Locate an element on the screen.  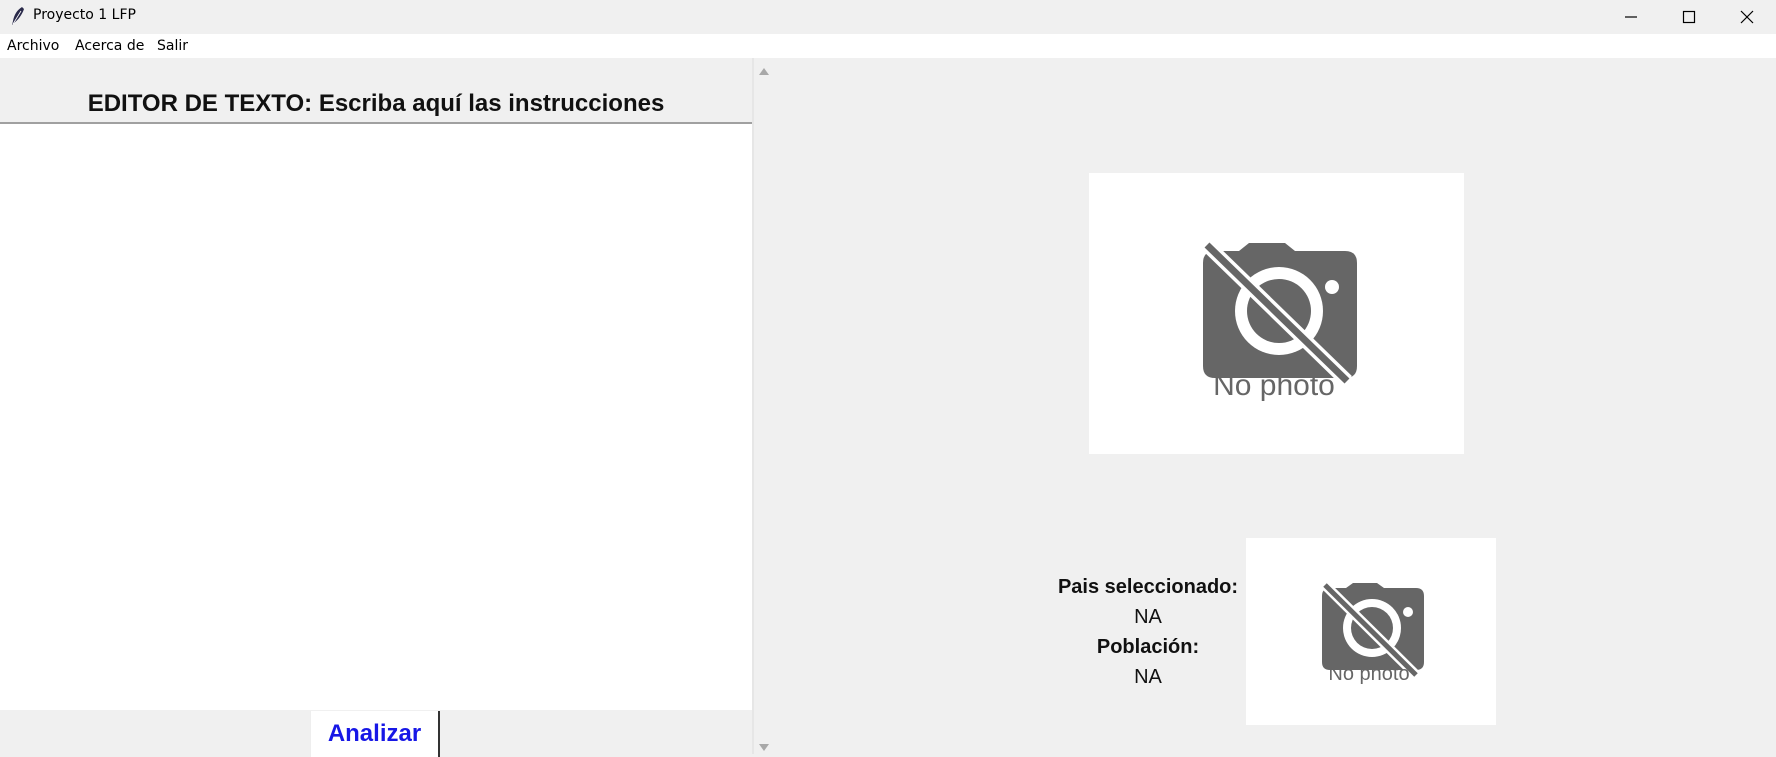
close-icon is located at coordinates (1747, 17).